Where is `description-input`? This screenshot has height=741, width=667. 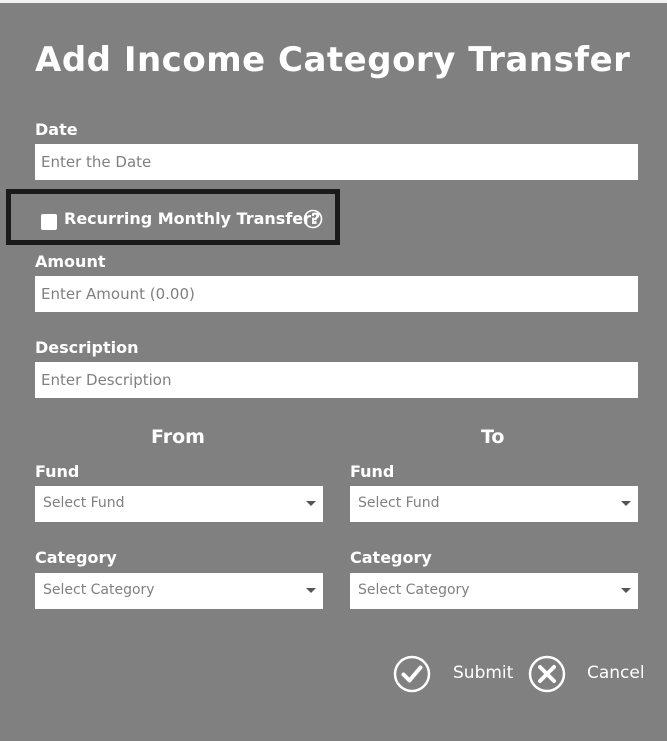
description-input is located at coordinates (336, 380).